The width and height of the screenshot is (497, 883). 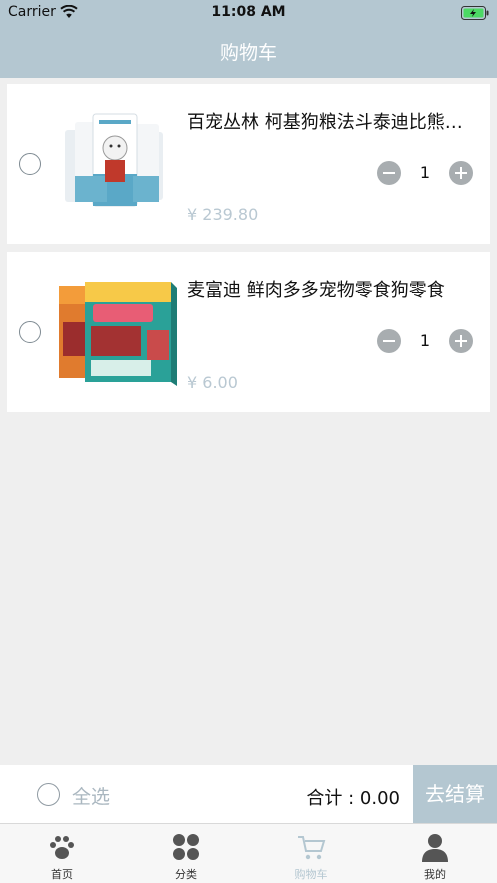 I want to click on checkout-button: 去结算, so click(x=455, y=794).